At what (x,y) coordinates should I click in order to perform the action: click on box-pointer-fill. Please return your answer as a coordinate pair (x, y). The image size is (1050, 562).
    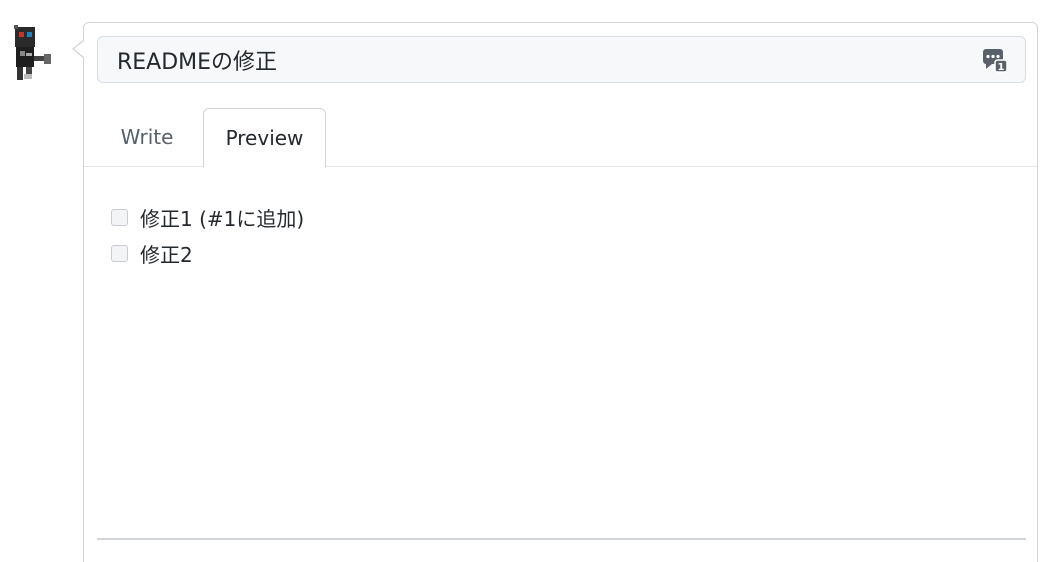
    Looking at the image, I should click on (79, 49).